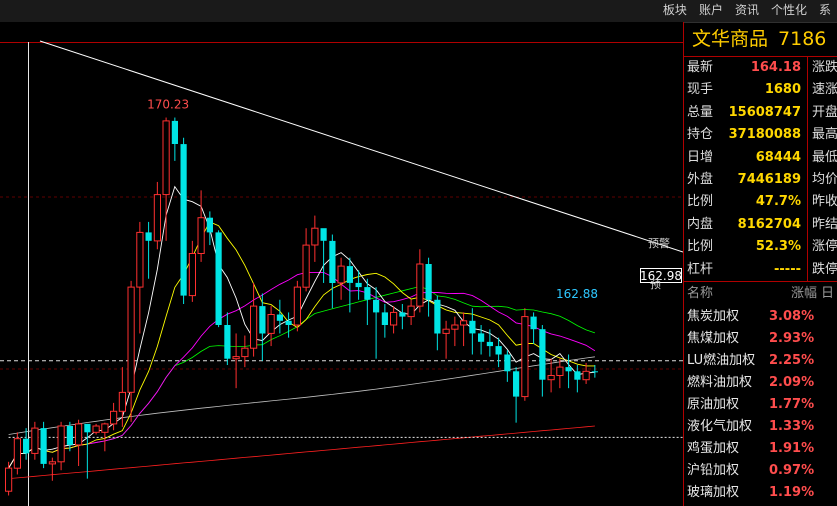  Describe the element at coordinates (822, 113) in the screenshot. I see `quote-right-label: 开盘` at that location.